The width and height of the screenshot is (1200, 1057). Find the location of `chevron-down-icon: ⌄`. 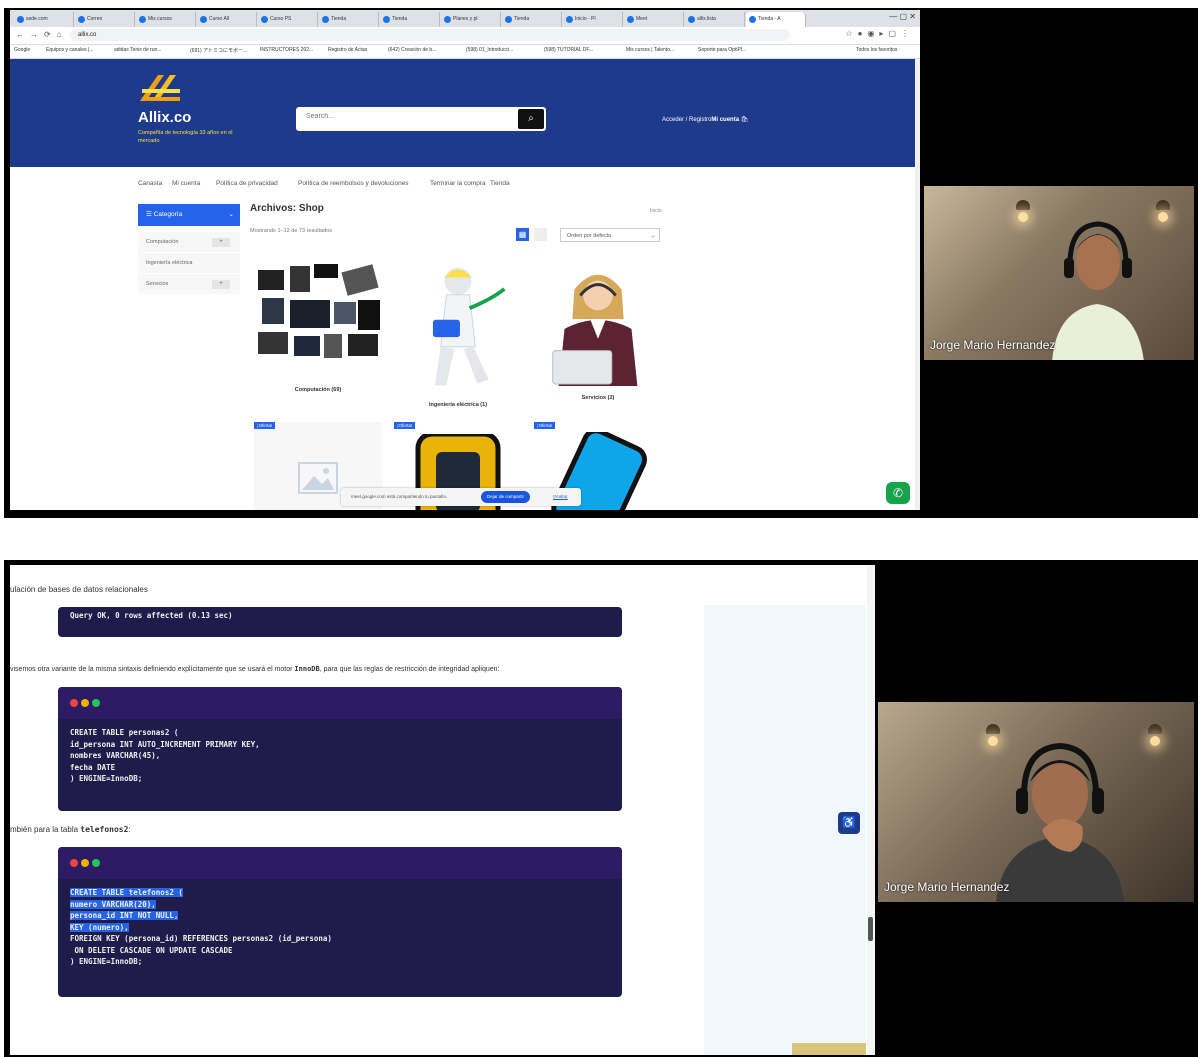

chevron-down-icon: ⌄ is located at coordinates (231, 214).